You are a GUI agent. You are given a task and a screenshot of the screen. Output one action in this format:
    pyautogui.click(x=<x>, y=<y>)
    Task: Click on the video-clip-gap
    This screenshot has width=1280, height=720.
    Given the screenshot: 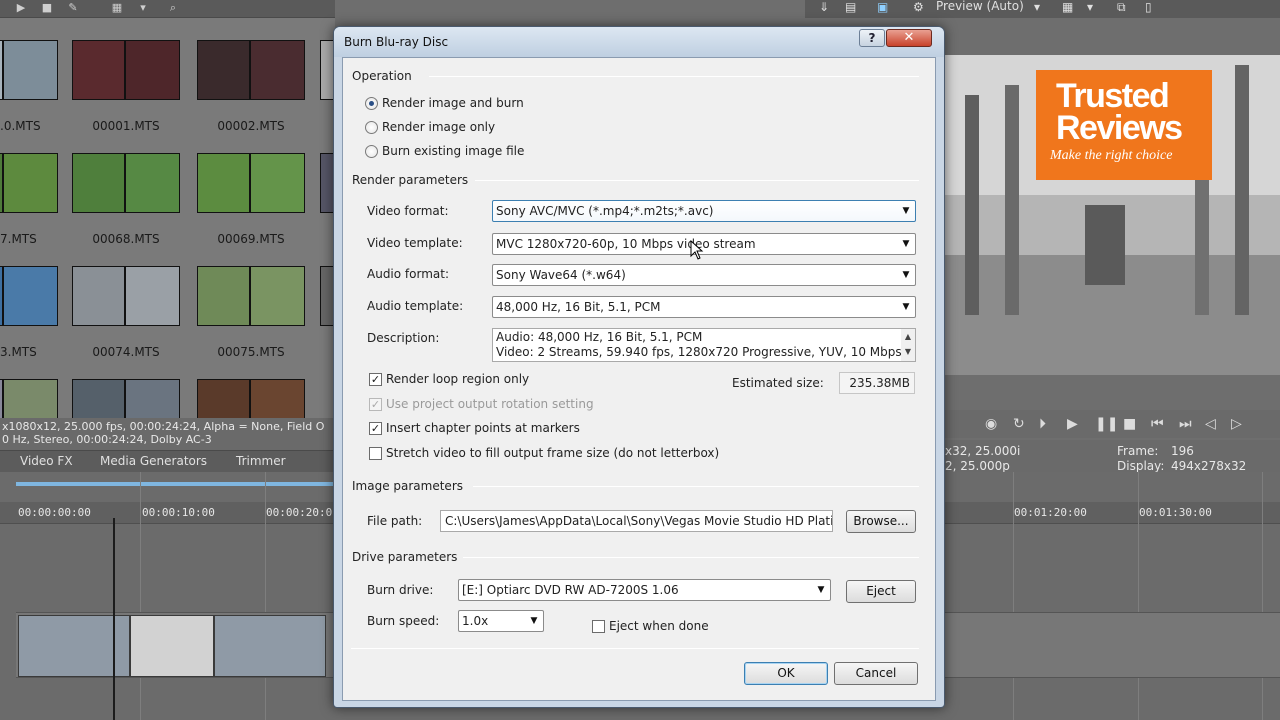 What is the action you would take?
    pyautogui.click(x=172, y=646)
    